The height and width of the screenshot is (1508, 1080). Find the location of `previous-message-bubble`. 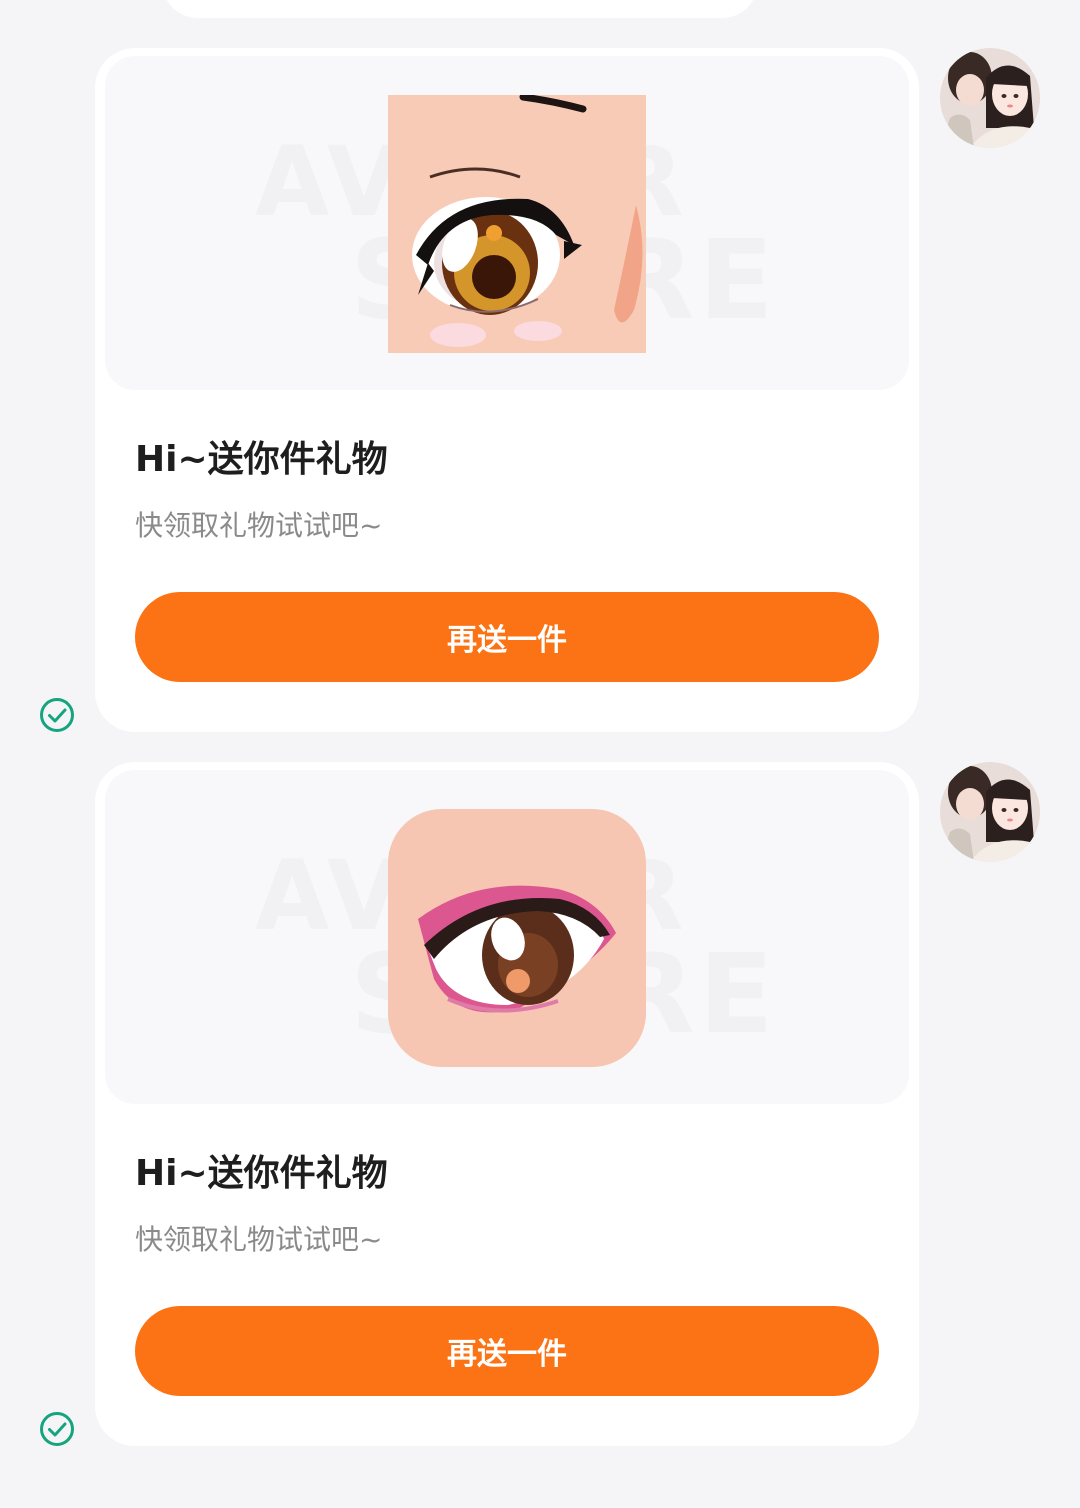

previous-message-bubble is located at coordinates (460, 9).